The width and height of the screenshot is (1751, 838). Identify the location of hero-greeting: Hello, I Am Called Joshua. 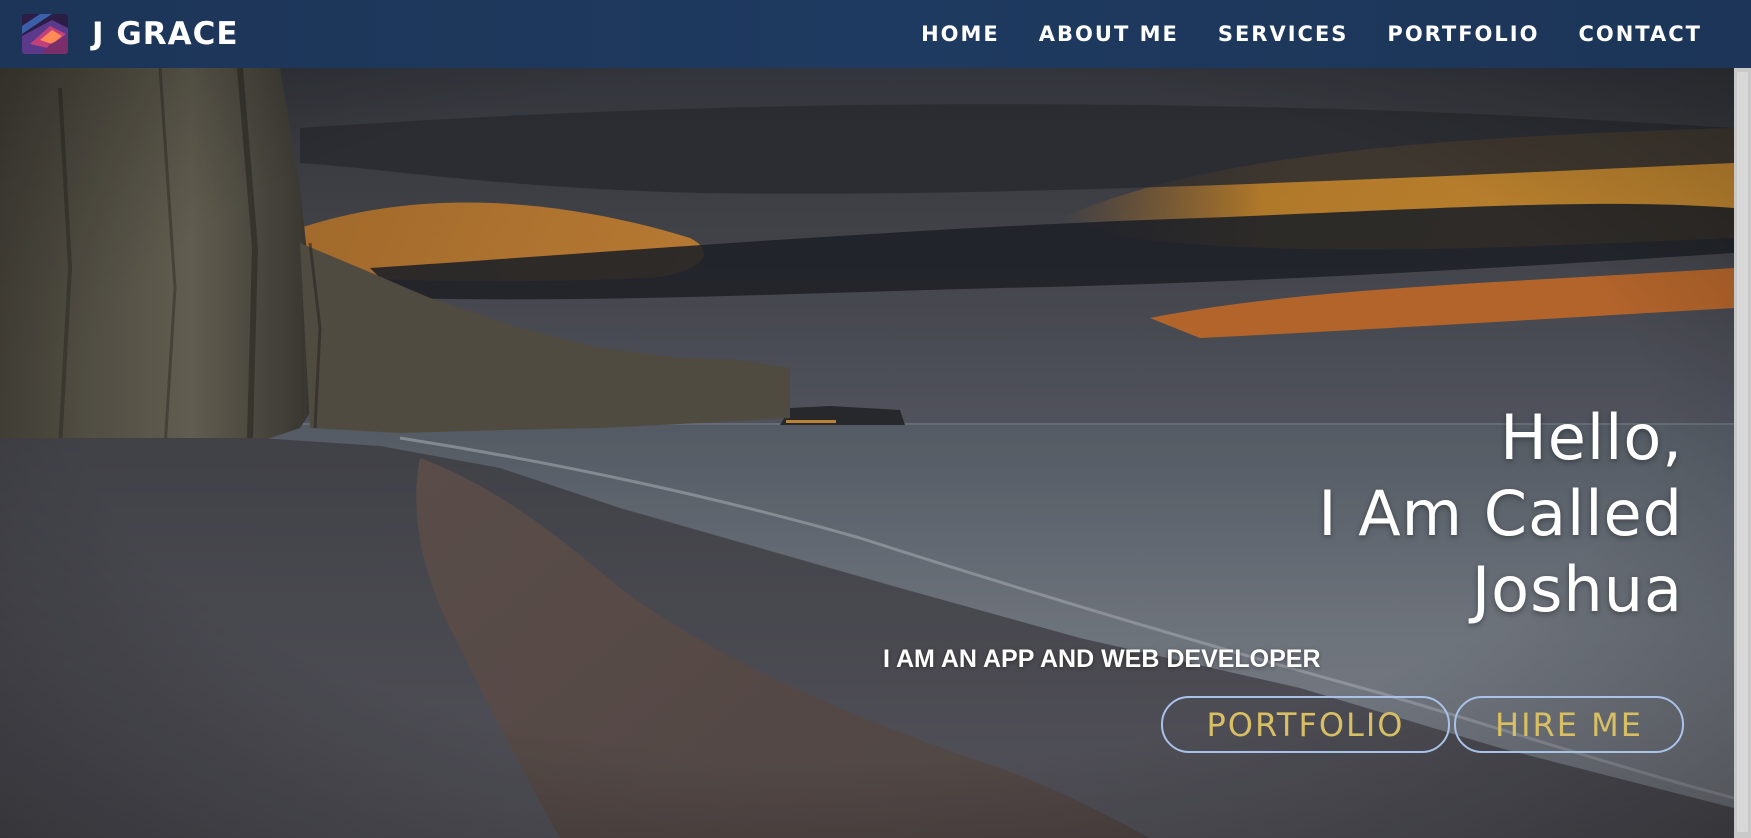
(1333, 514).